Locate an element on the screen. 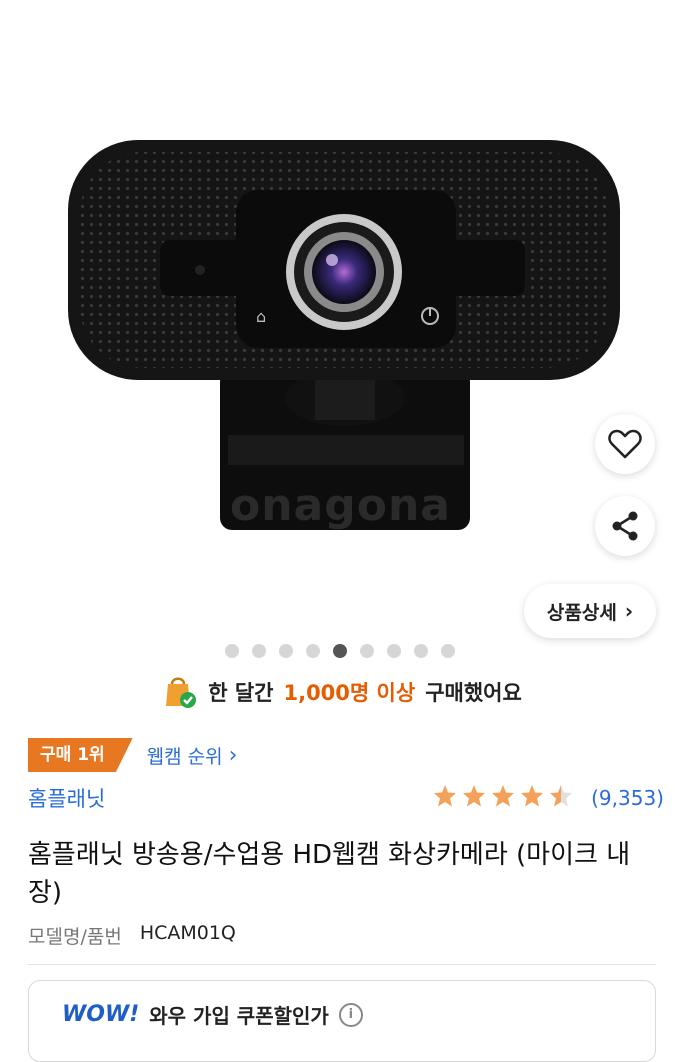 The height and width of the screenshot is (1062, 684). category-rank-label: 웹캠 순위 is located at coordinates (184, 756).